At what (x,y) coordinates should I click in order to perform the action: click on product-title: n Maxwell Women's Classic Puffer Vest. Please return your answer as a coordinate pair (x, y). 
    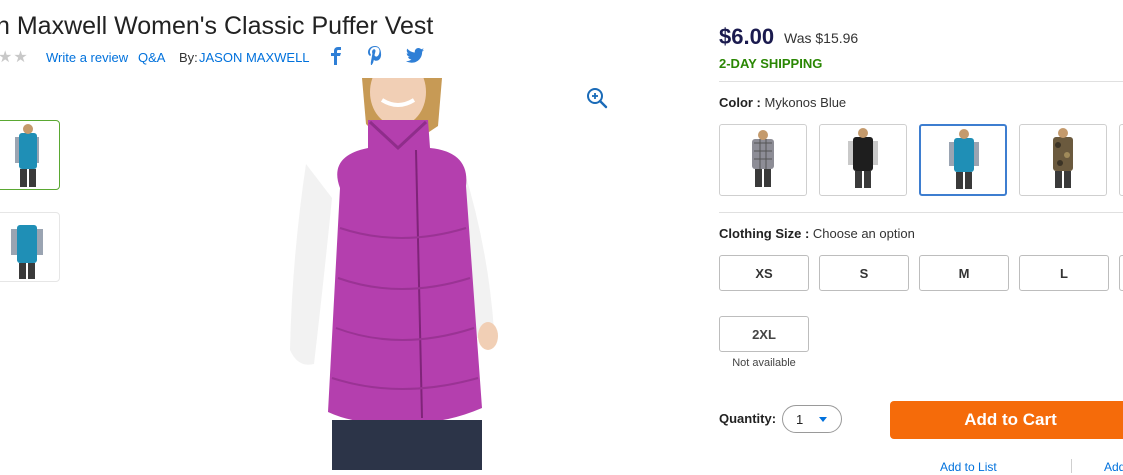
    Looking at the image, I should click on (217, 26).